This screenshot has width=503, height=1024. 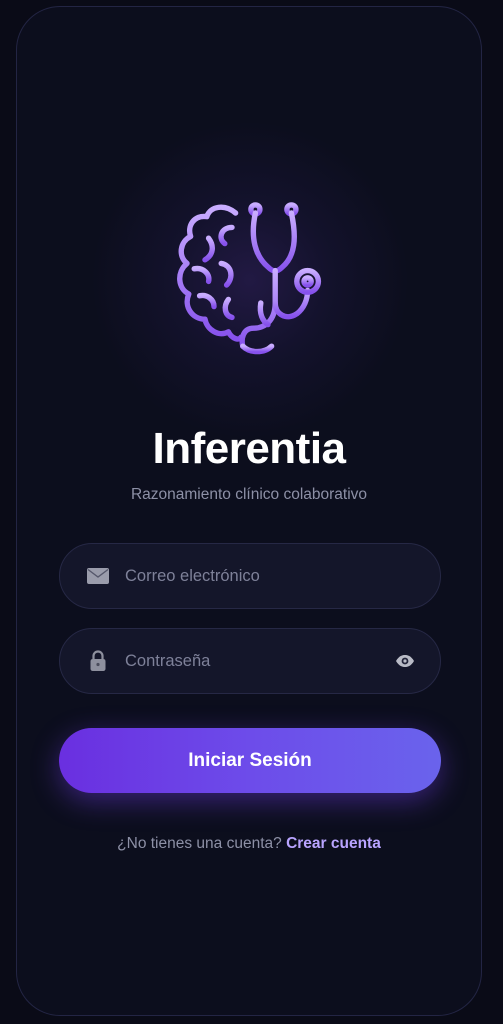 I want to click on brain-stethoscope-icon, so click(x=249, y=278).